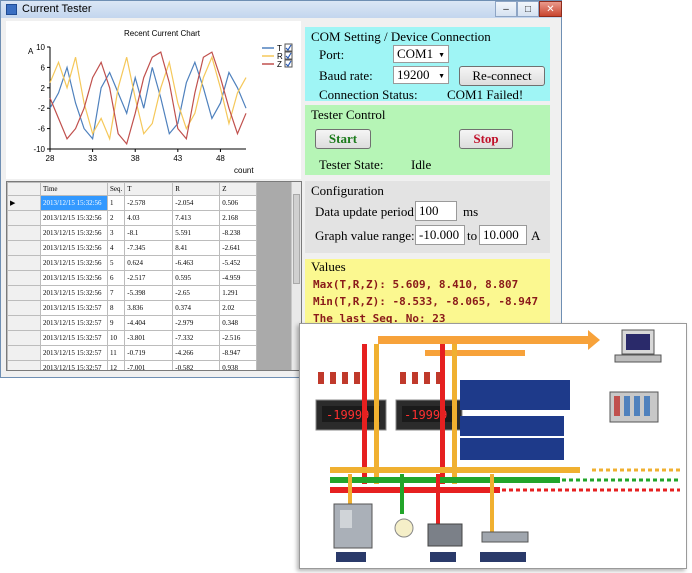  What do you see at coordinates (74, 189) in the screenshot?
I see `column-header: Time` at bounding box center [74, 189].